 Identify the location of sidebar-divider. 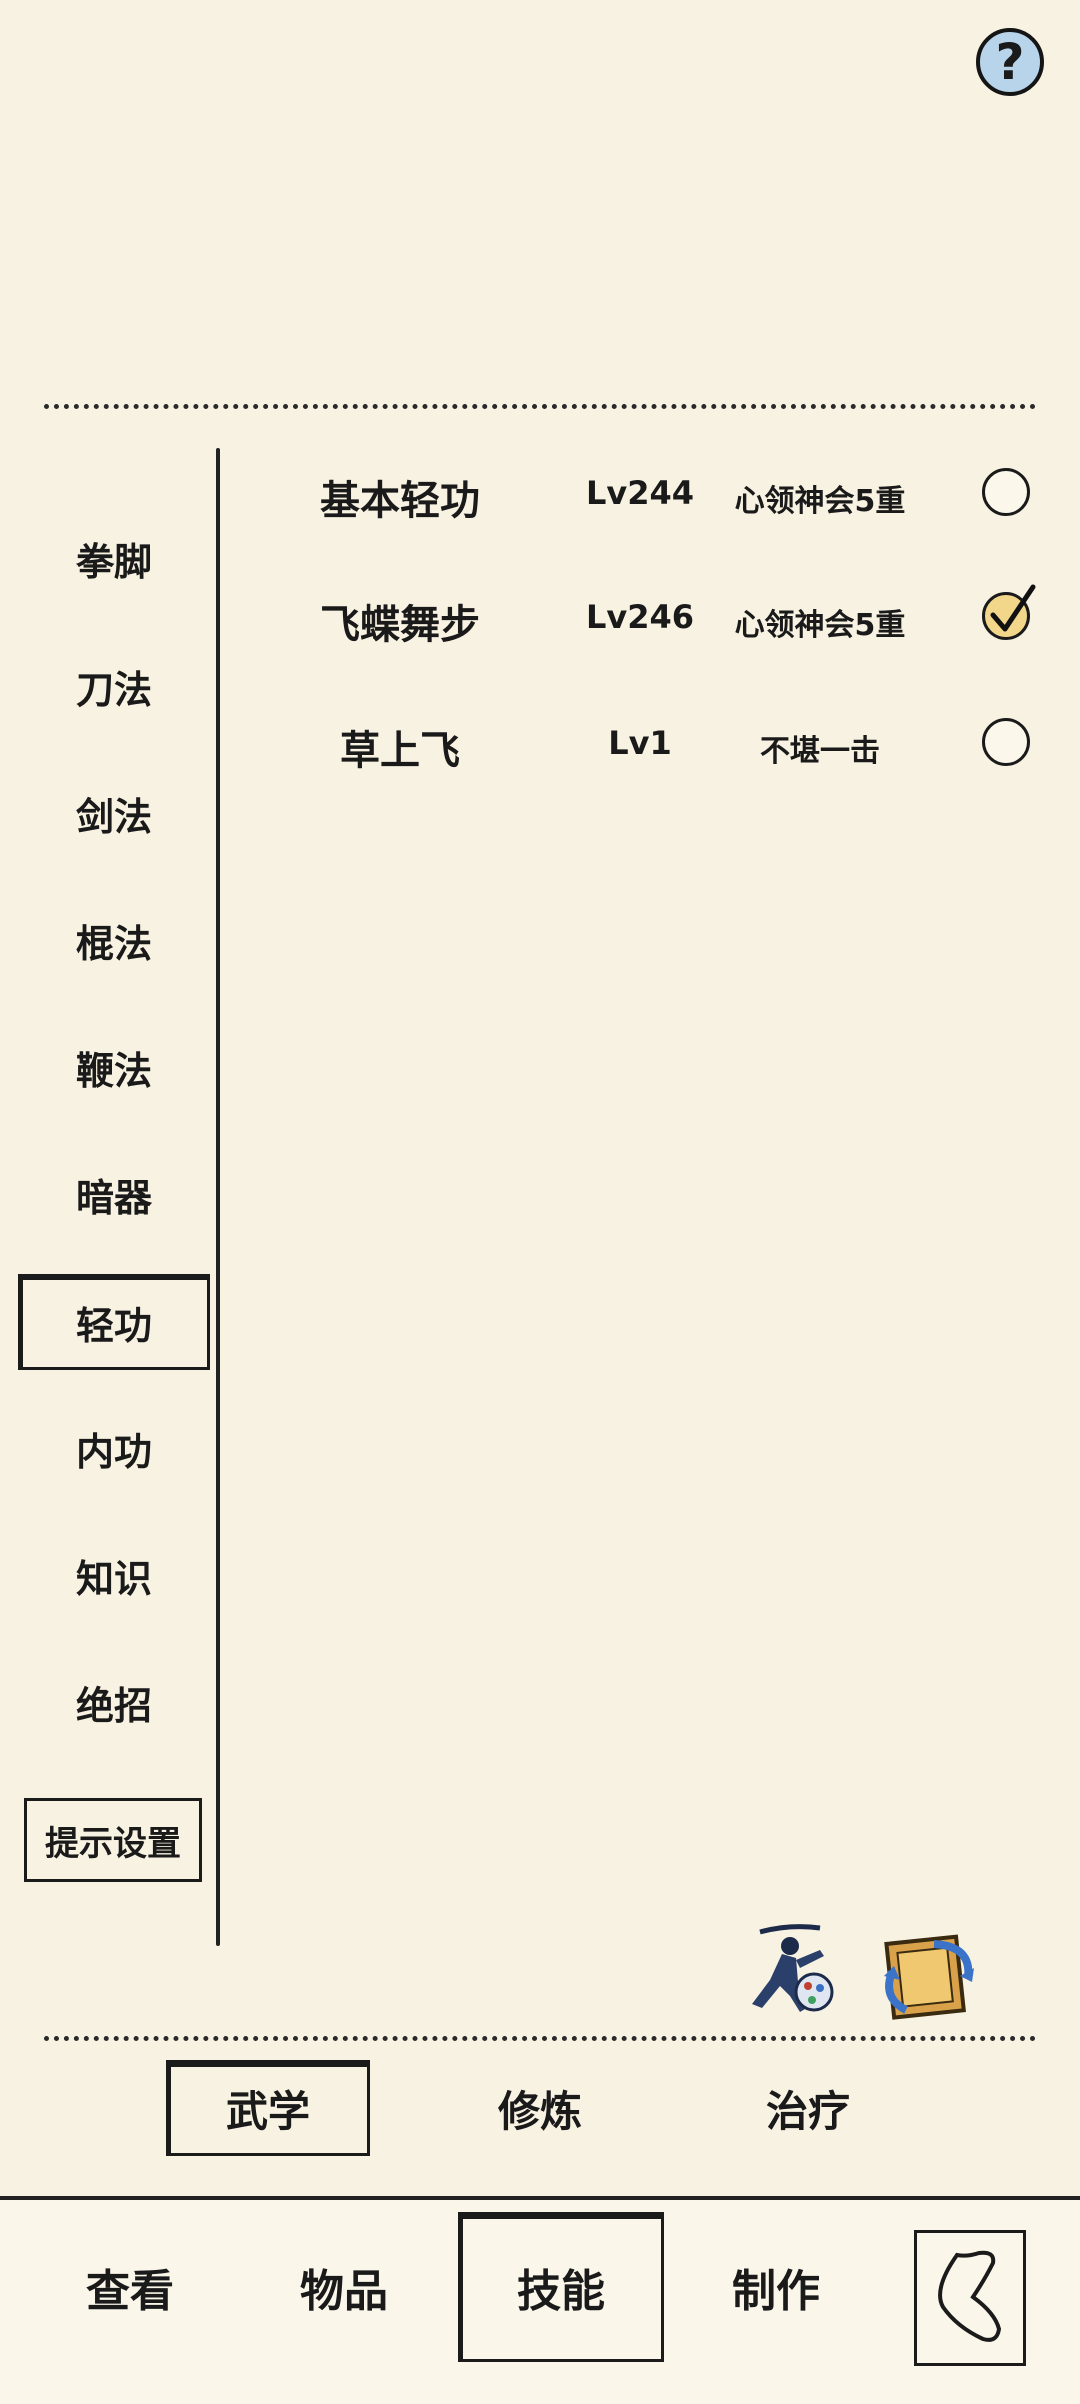
(218, 1197).